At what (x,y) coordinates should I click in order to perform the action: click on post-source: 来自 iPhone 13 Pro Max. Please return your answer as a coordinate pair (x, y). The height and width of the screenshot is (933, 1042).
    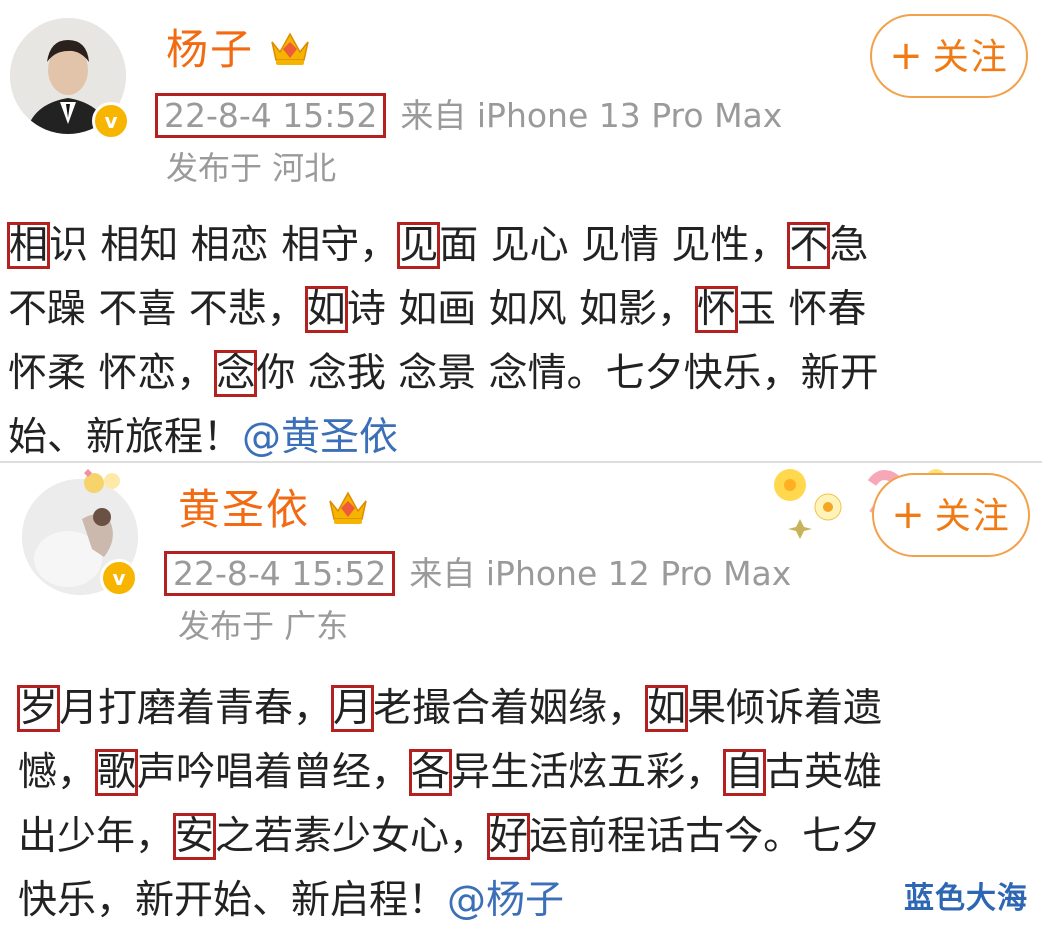
    Looking at the image, I should click on (591, 115).